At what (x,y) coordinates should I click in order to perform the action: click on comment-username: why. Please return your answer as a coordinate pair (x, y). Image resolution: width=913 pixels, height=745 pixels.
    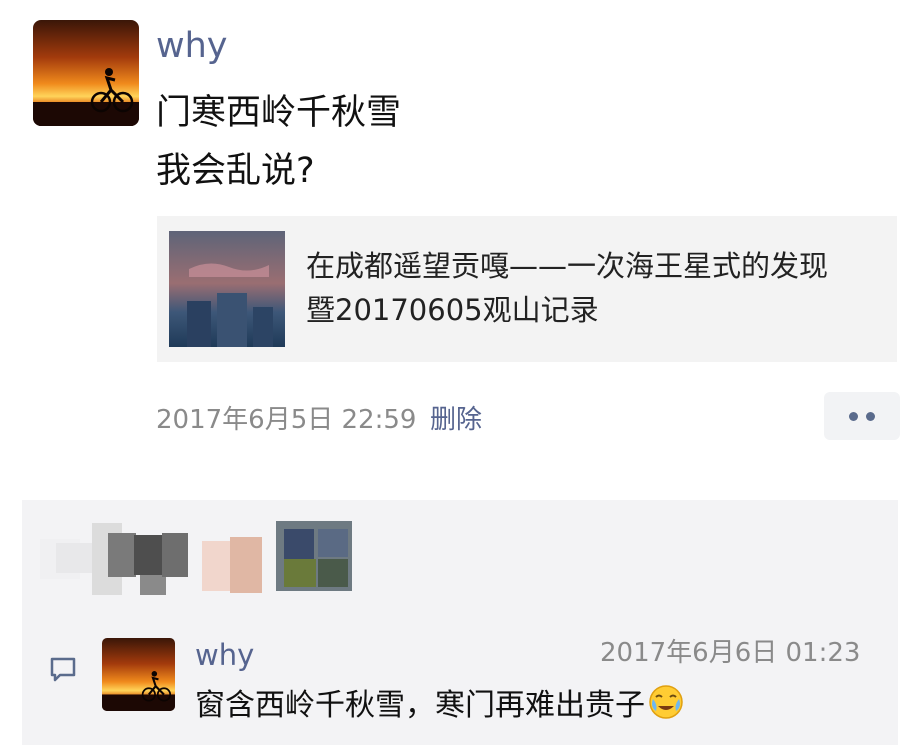
    Looking at the image, I should click on (224, 655).